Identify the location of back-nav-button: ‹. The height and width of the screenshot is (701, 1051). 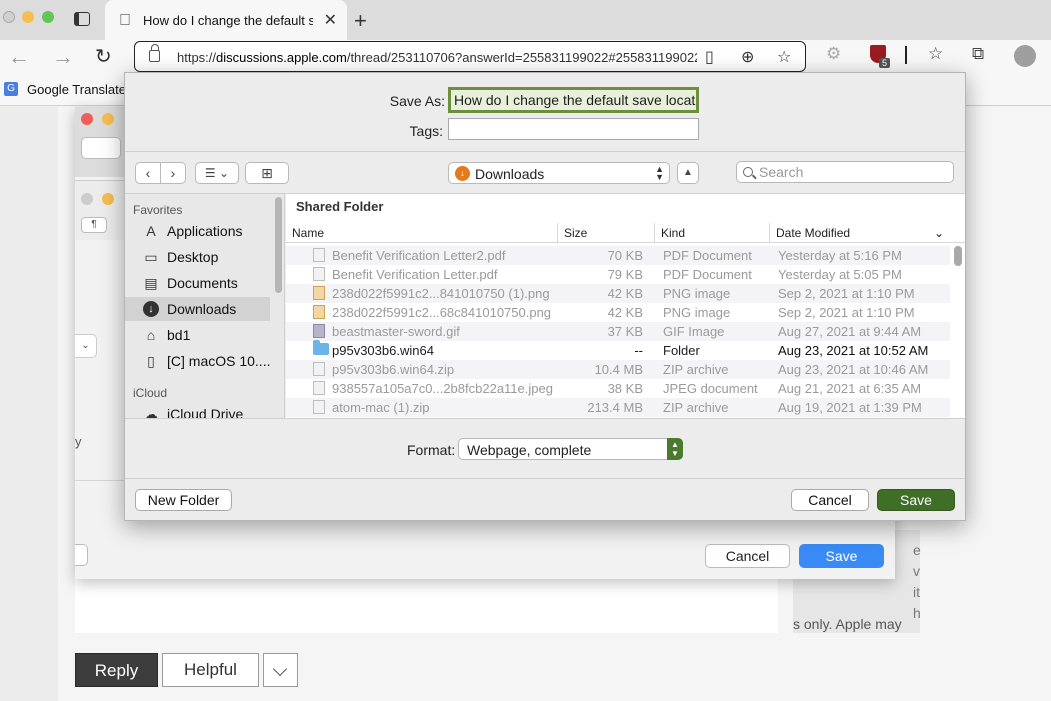
(148, 173).